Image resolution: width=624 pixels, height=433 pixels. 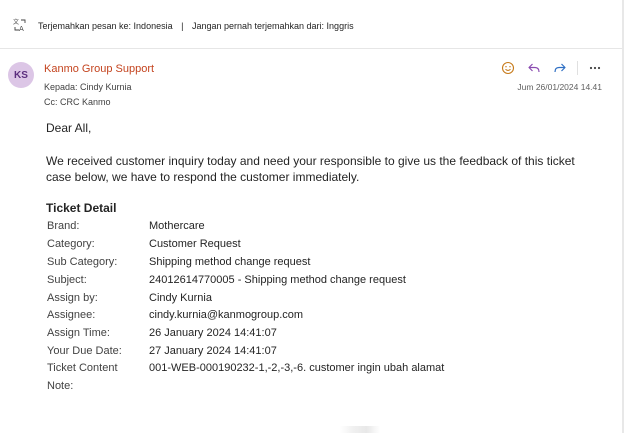 What do you see at coordinates (534, 68) in the screenshot?
I see `reply-icon` at bounding box center [534, 68].